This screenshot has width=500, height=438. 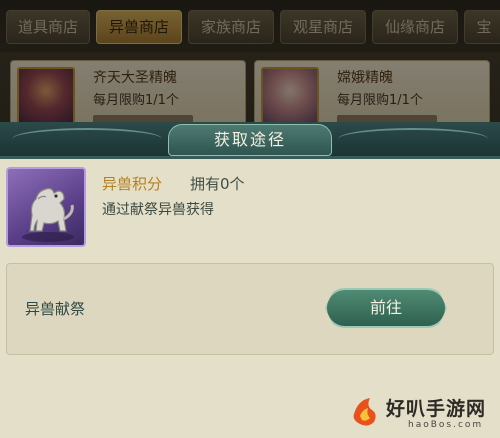 What do you see at coordinates (55, 309) in the screenshot?
I see `source-label: 异兽献祭` at bounding box center [55, 309].